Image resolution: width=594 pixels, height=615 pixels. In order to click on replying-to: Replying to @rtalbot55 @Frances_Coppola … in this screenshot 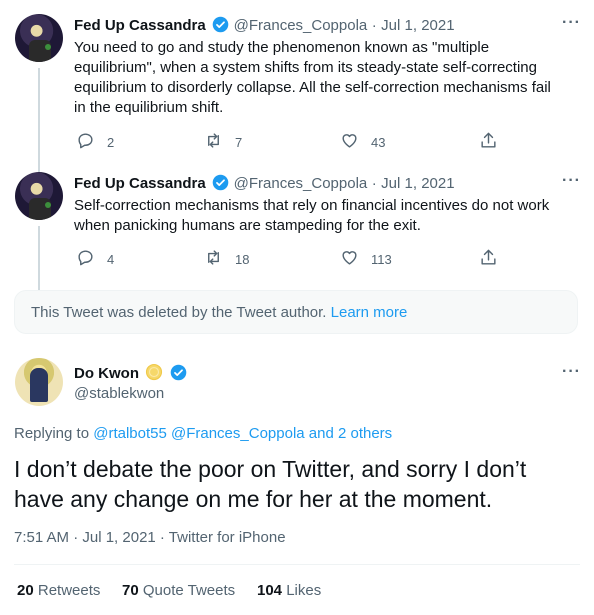, I will do `click(203, 433)`.